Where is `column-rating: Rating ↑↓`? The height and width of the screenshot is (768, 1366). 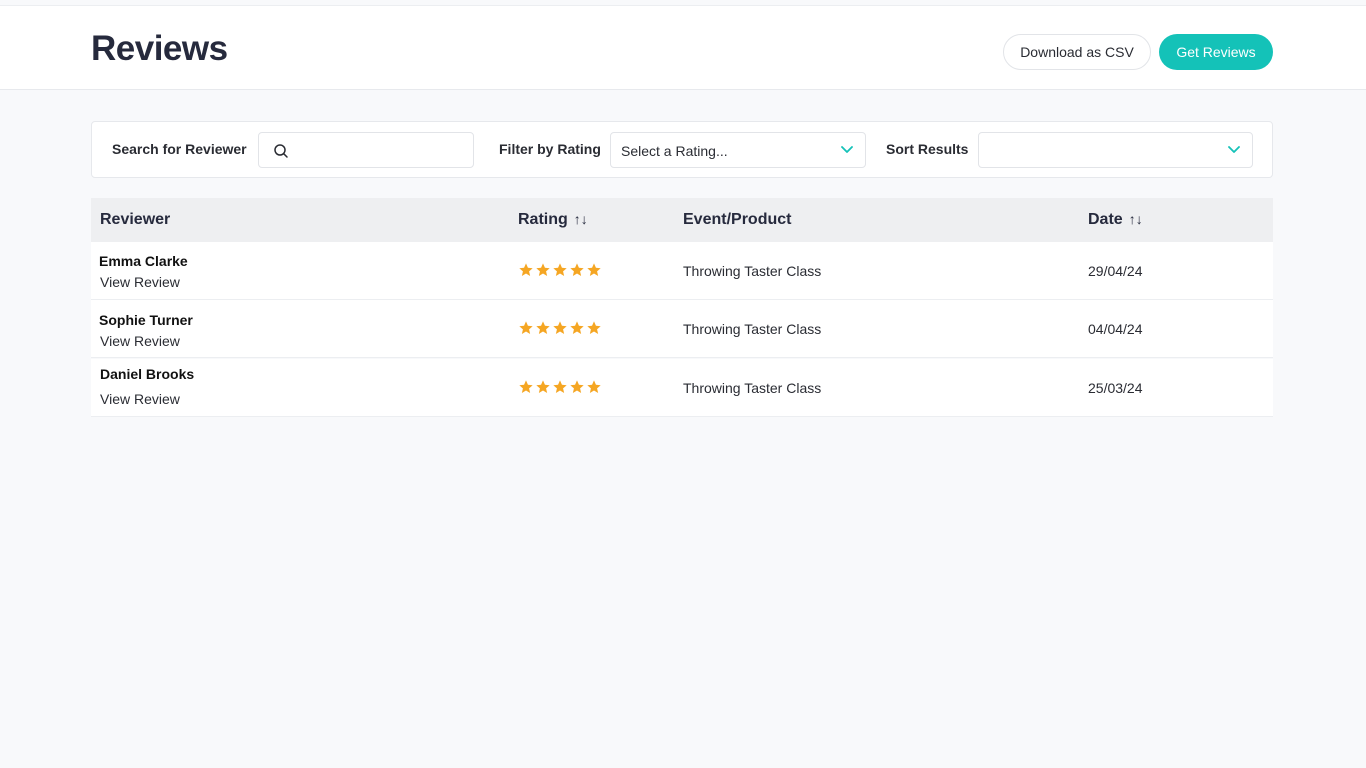
column-rating: Rating ↑↓ is located at coordinates (553, 220).